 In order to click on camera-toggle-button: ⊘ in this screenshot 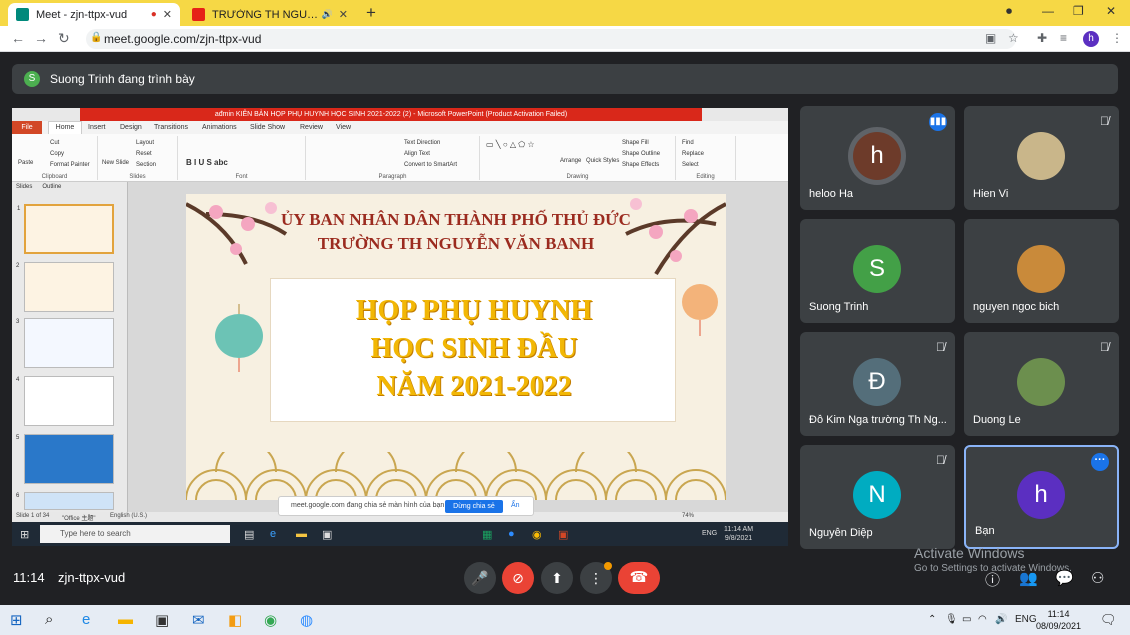, I will do `click(518, 578)`.